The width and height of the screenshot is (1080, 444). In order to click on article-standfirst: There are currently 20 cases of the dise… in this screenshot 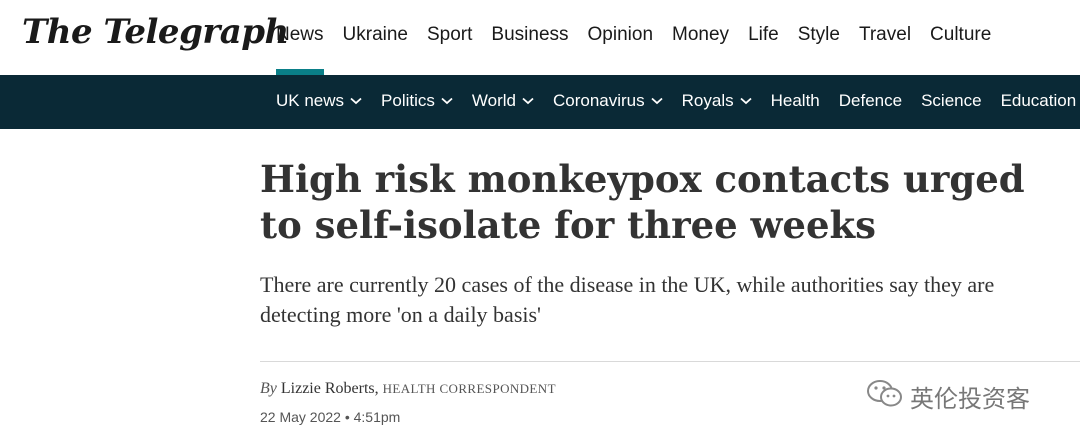, I will do `click(627, 299)`.